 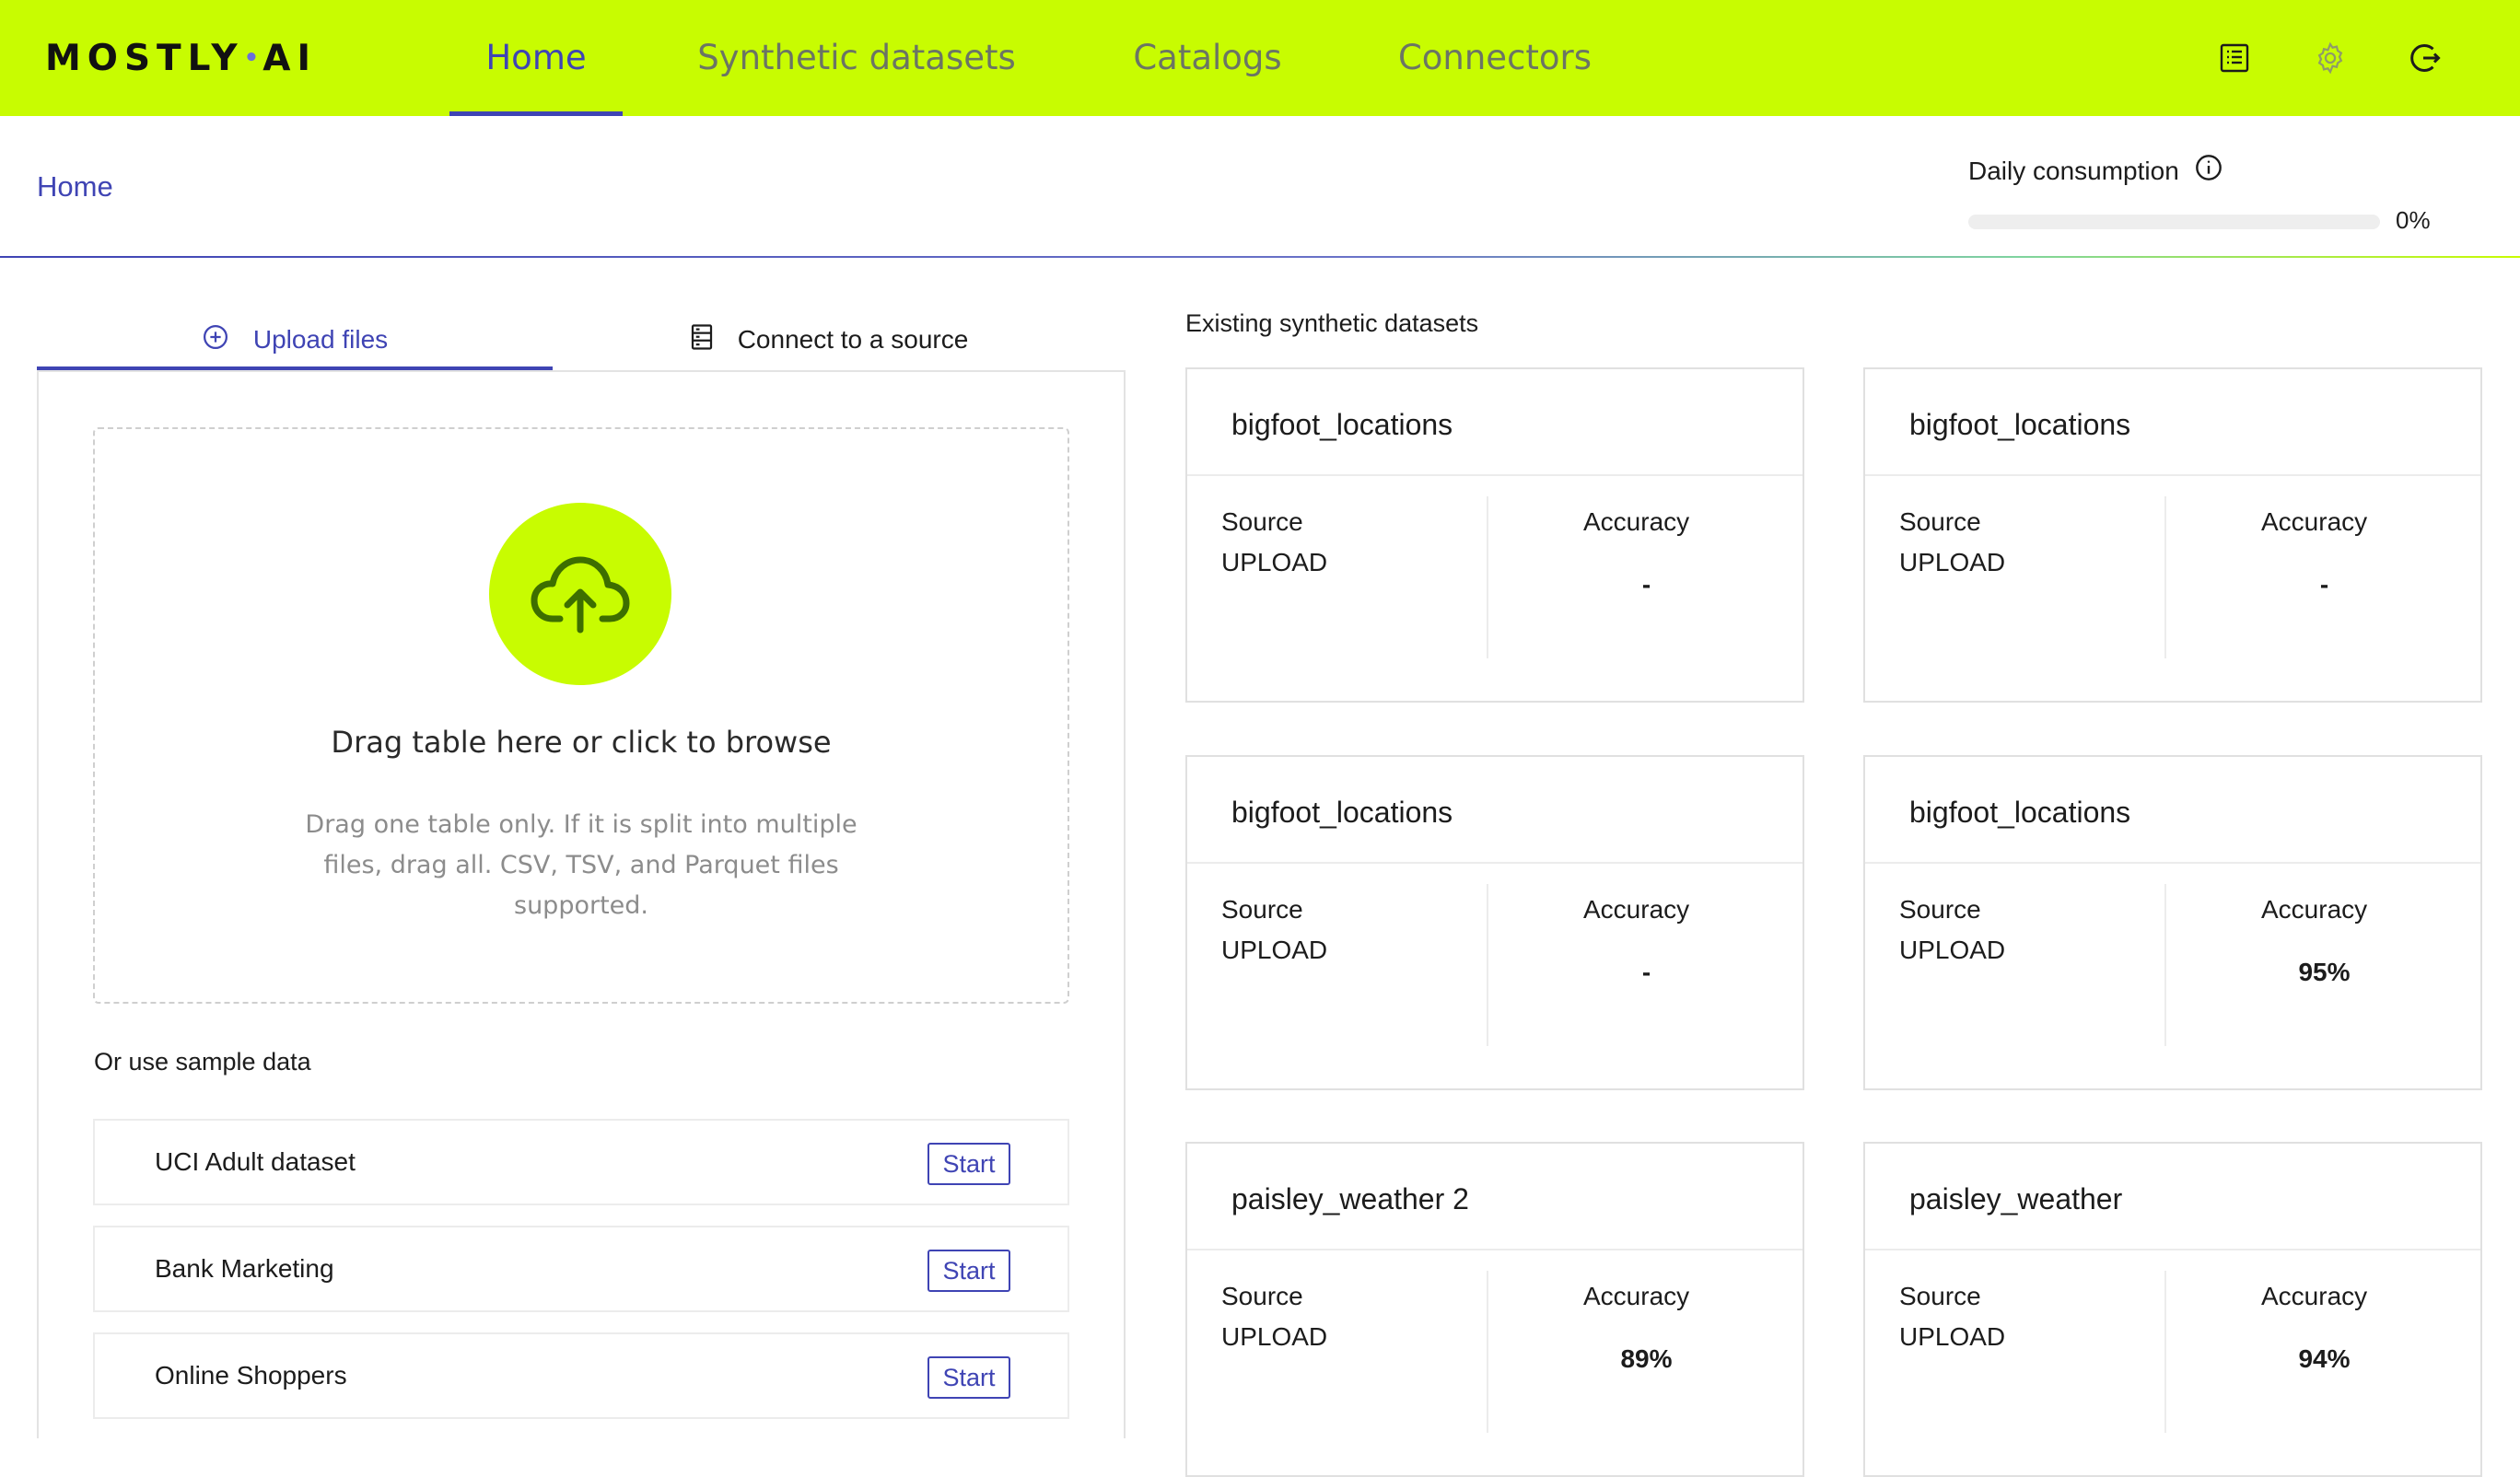 What do you see at coordinates (320, 339) in the screenshot?
I see `tab-upload-files-label: Upload files` at bounding box center [320, 339].